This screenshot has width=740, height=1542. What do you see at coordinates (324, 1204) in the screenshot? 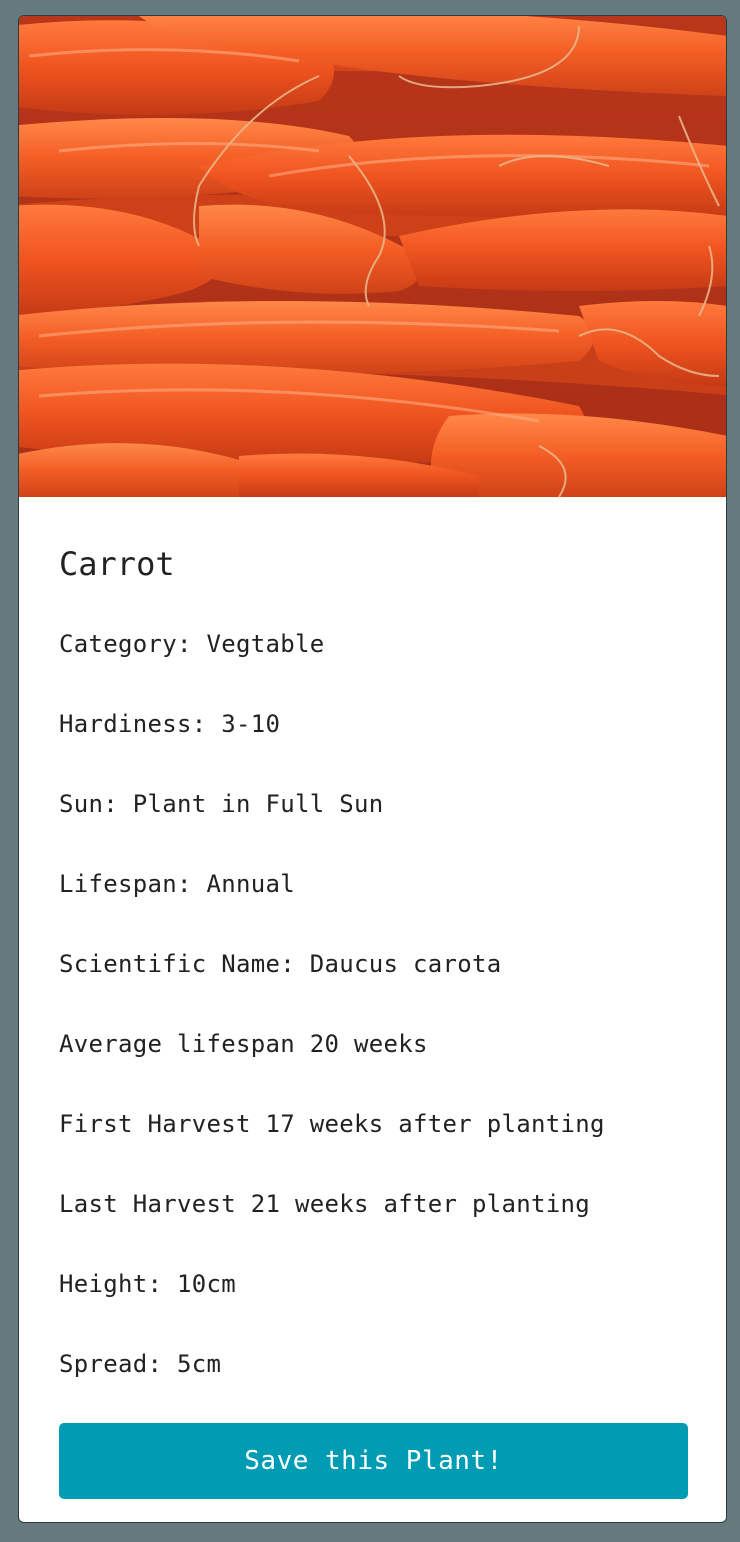
I see `plant-last-harvest: Last Harvest 21 weeks after planting` at bounding box center [324, 1204].